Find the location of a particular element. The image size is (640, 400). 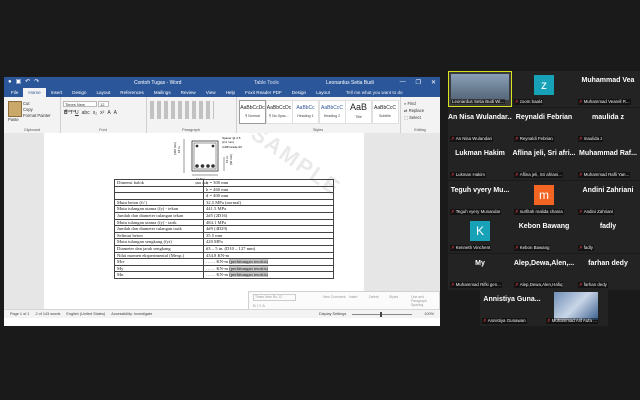

tab-mailings: Mailings is located at coordinates (162, 92).